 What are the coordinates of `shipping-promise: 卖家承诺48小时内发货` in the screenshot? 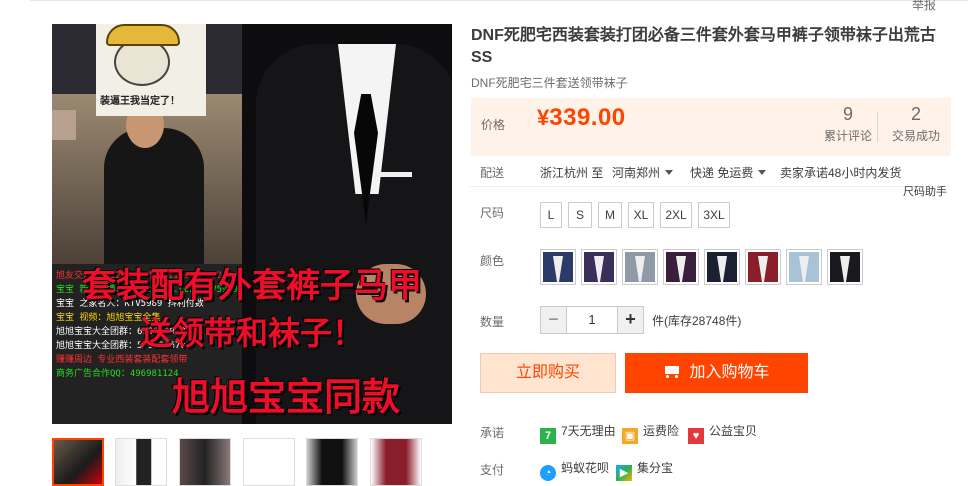 It's located at (841, 173).